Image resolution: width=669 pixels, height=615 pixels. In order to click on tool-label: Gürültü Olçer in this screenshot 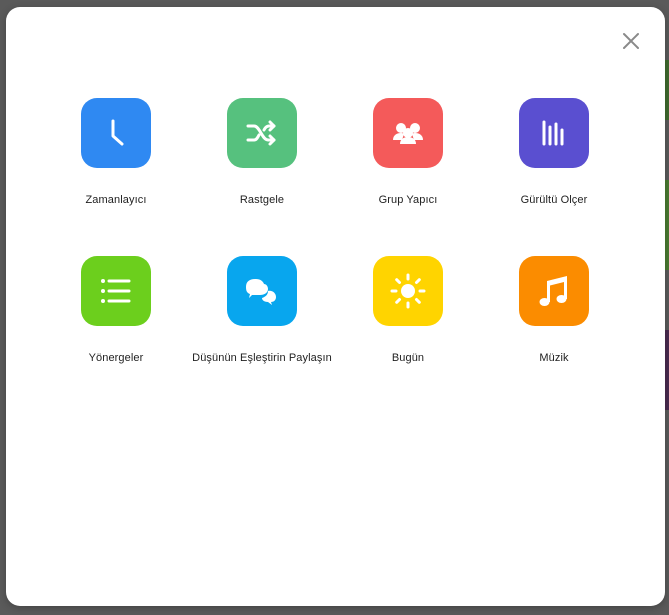, I will do `click(554, 200)`.